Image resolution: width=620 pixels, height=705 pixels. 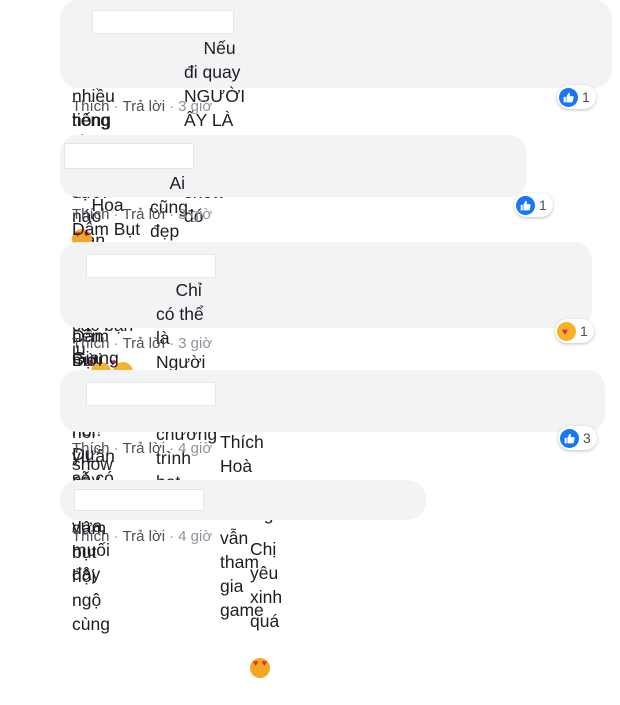 What do you see at coordinates (266, 597) in the screenshot?
I see `comment-text: Chị yêu xinh quá` at bounding box center [266, 597].